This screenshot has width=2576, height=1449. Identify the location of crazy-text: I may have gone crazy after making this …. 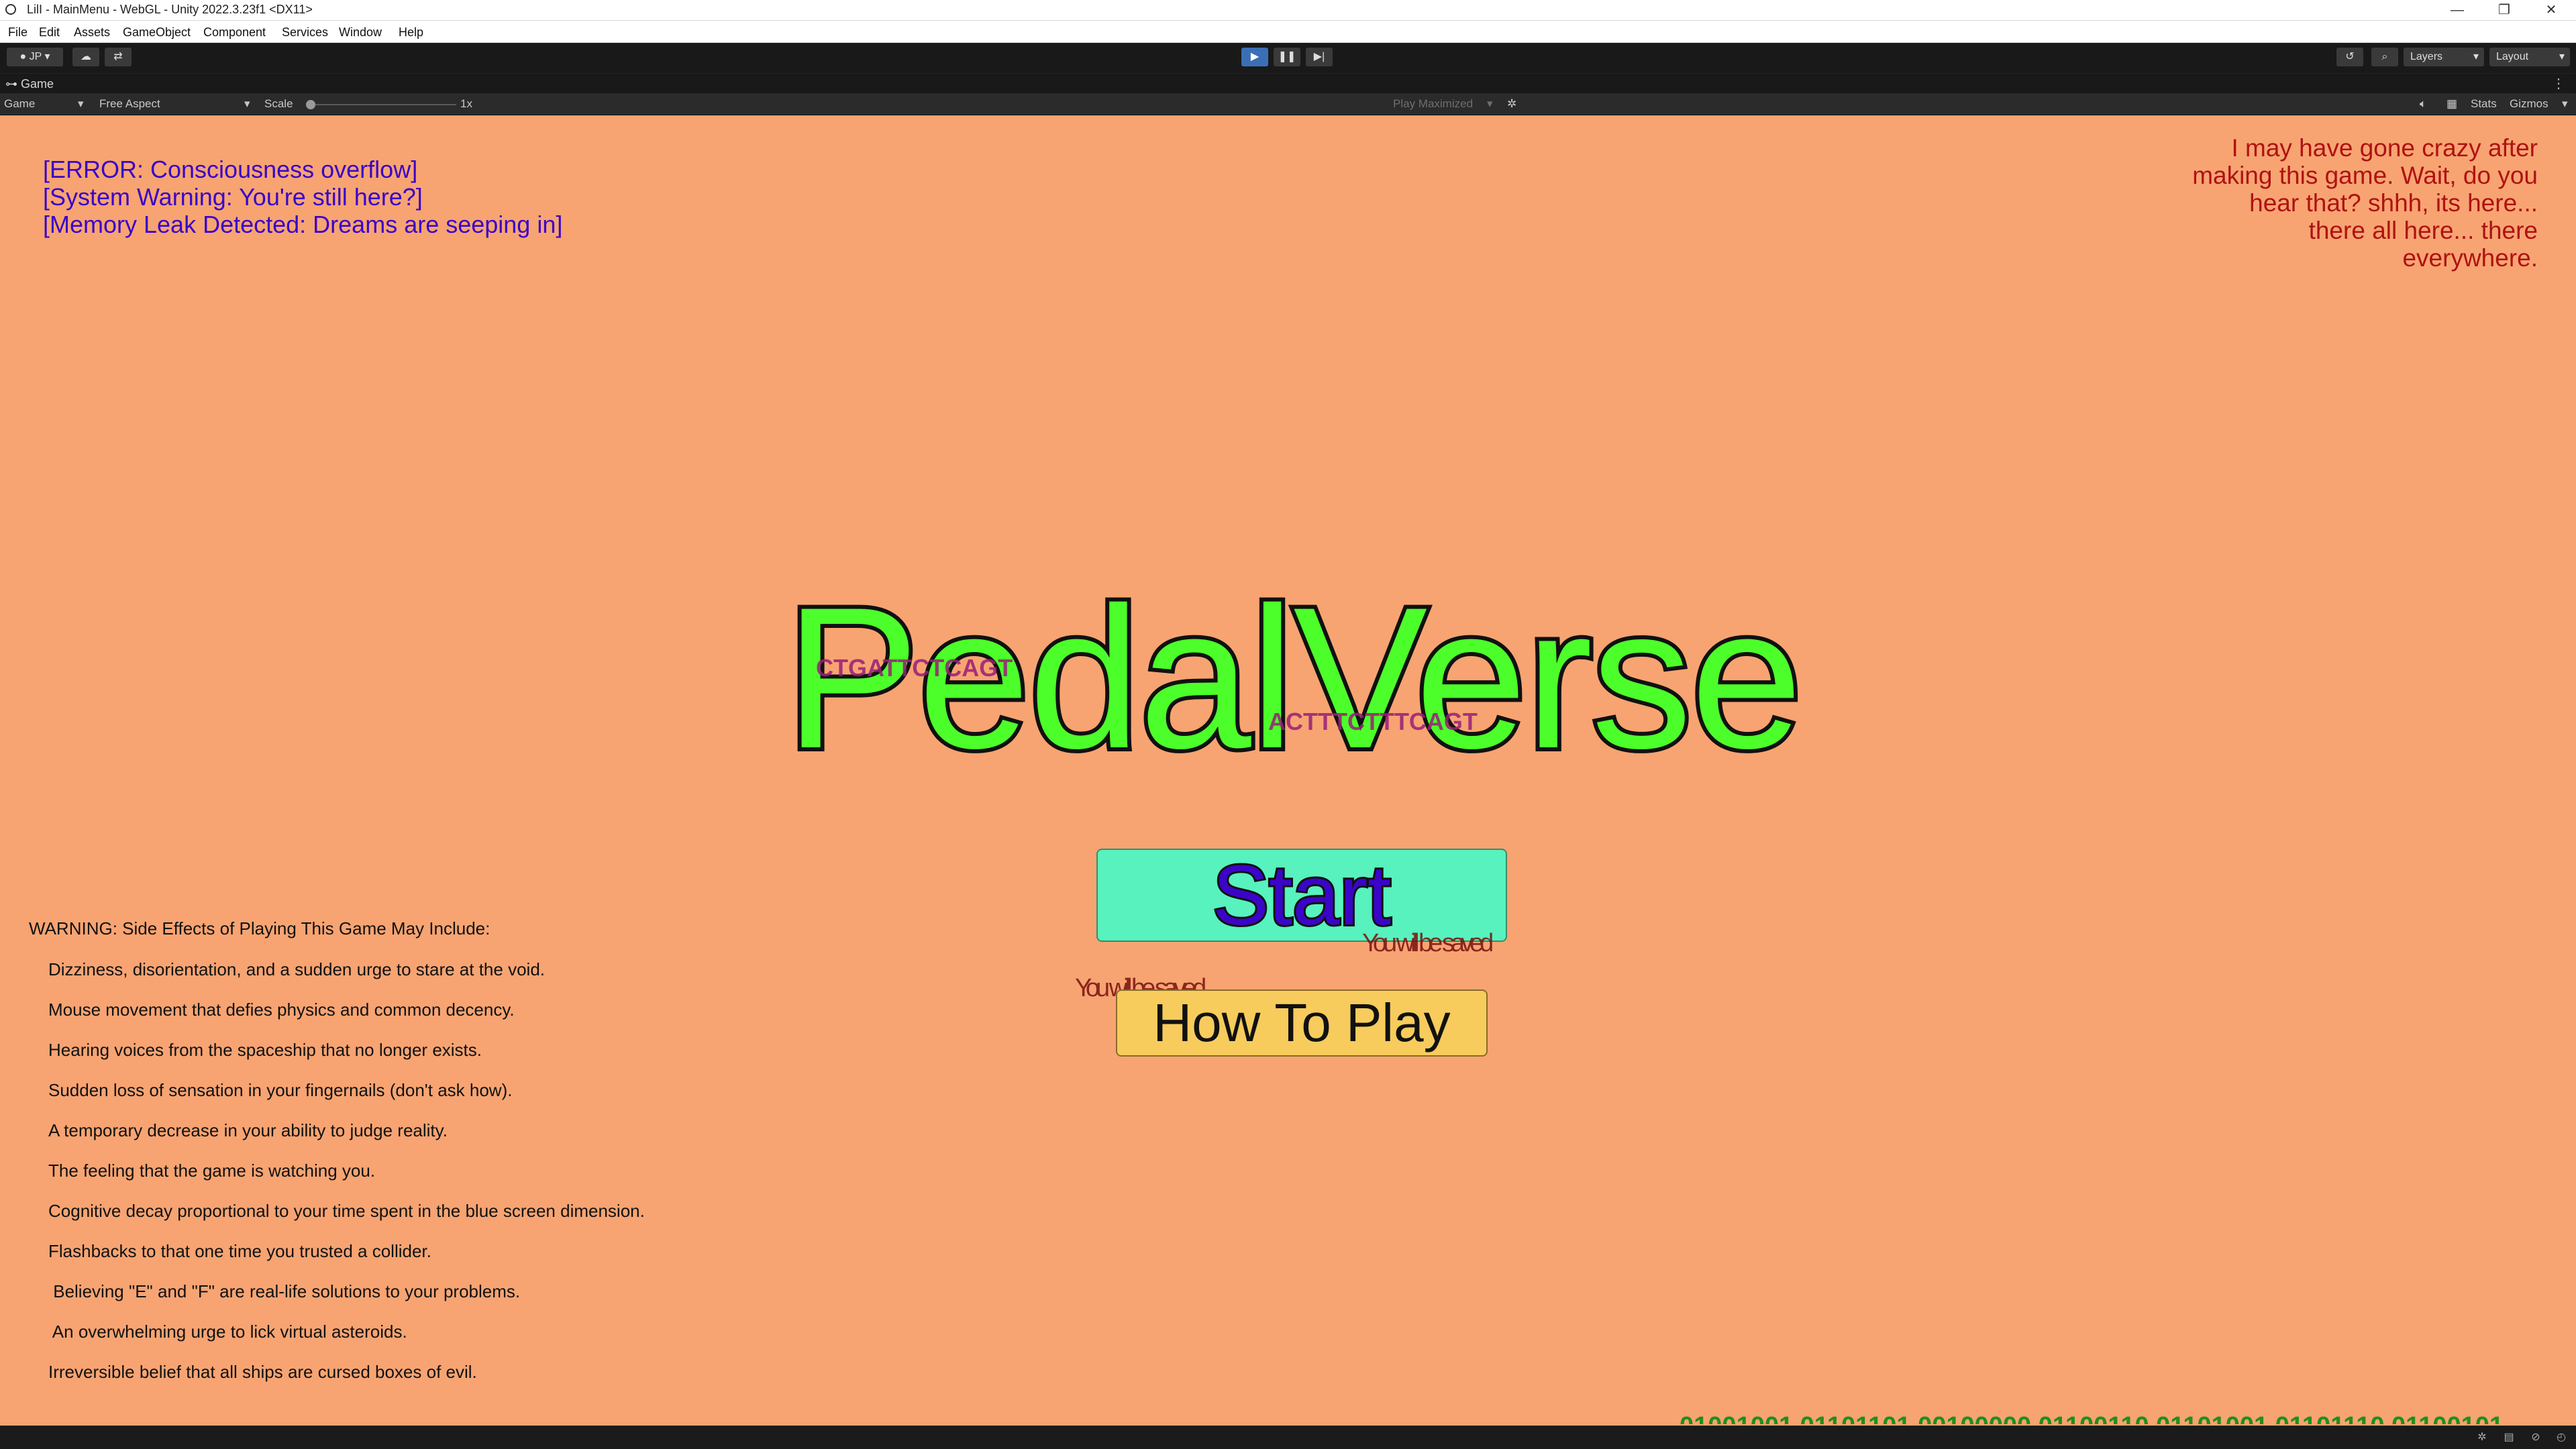
(2365, 203).